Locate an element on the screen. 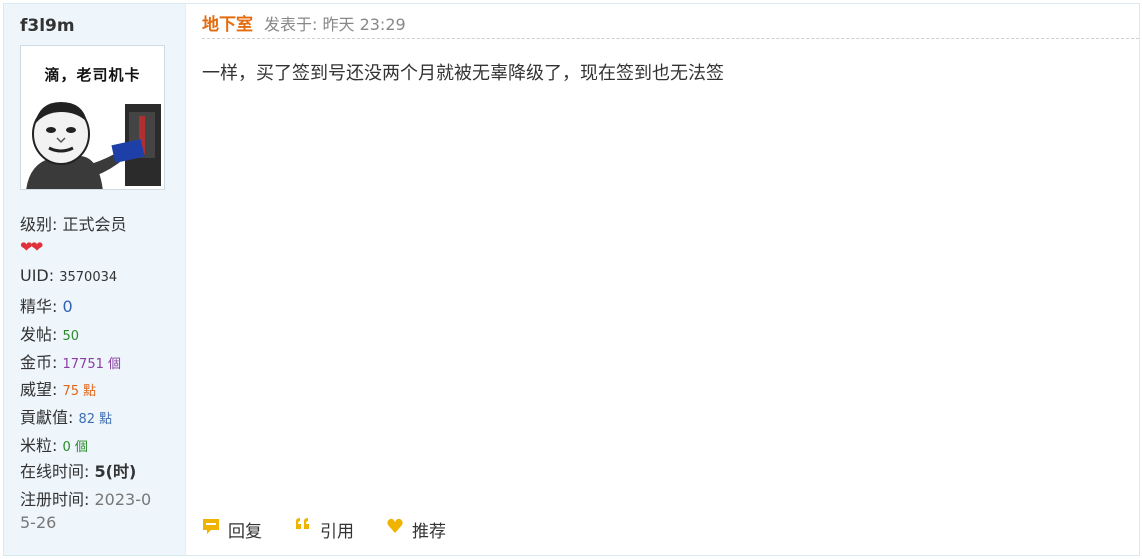  user-posts: 发帖: 50 is located at coordinates (49, 333).